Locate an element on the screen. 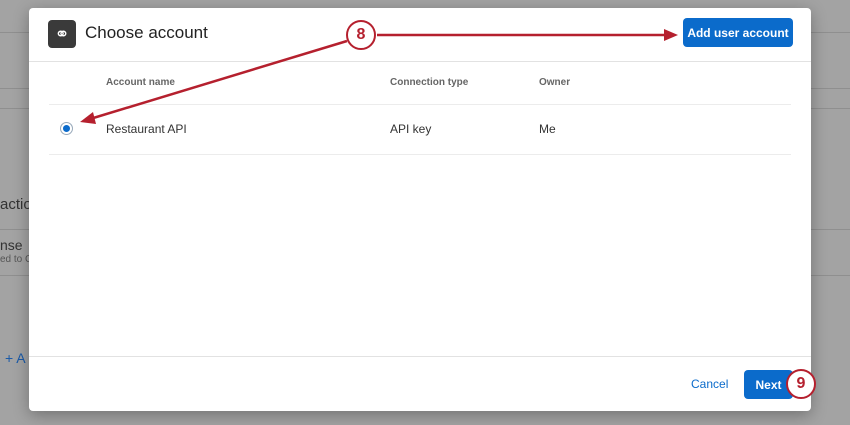 The width and height of the screenshot is (850, 425). step-badge-8: 8 is located at coordinates (361, 35).